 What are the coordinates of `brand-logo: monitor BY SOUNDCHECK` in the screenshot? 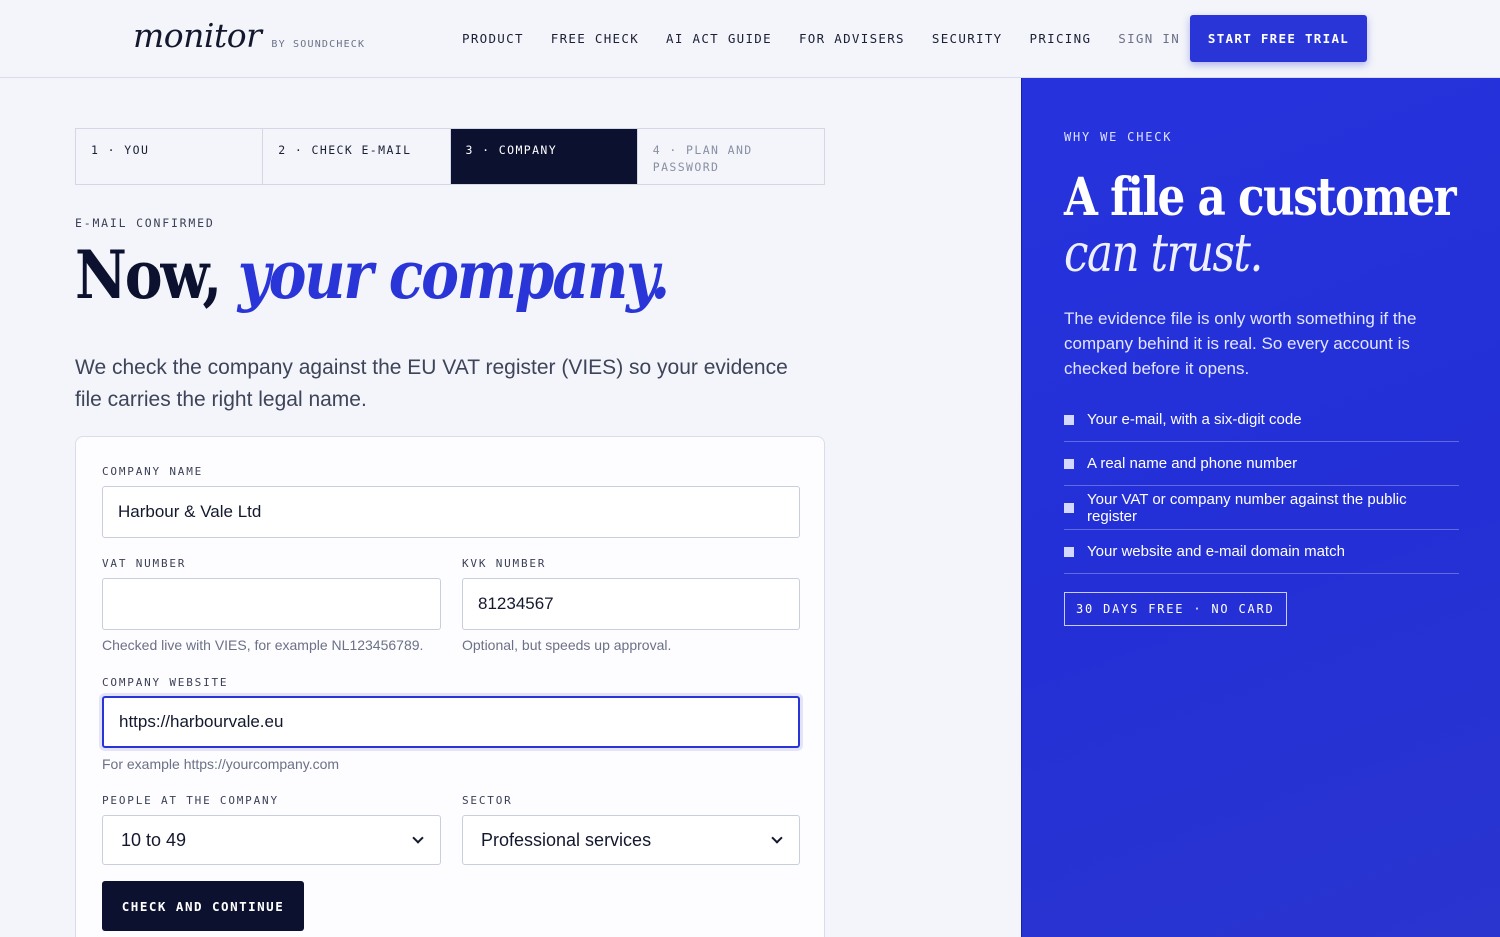 It's located at (249, 35).